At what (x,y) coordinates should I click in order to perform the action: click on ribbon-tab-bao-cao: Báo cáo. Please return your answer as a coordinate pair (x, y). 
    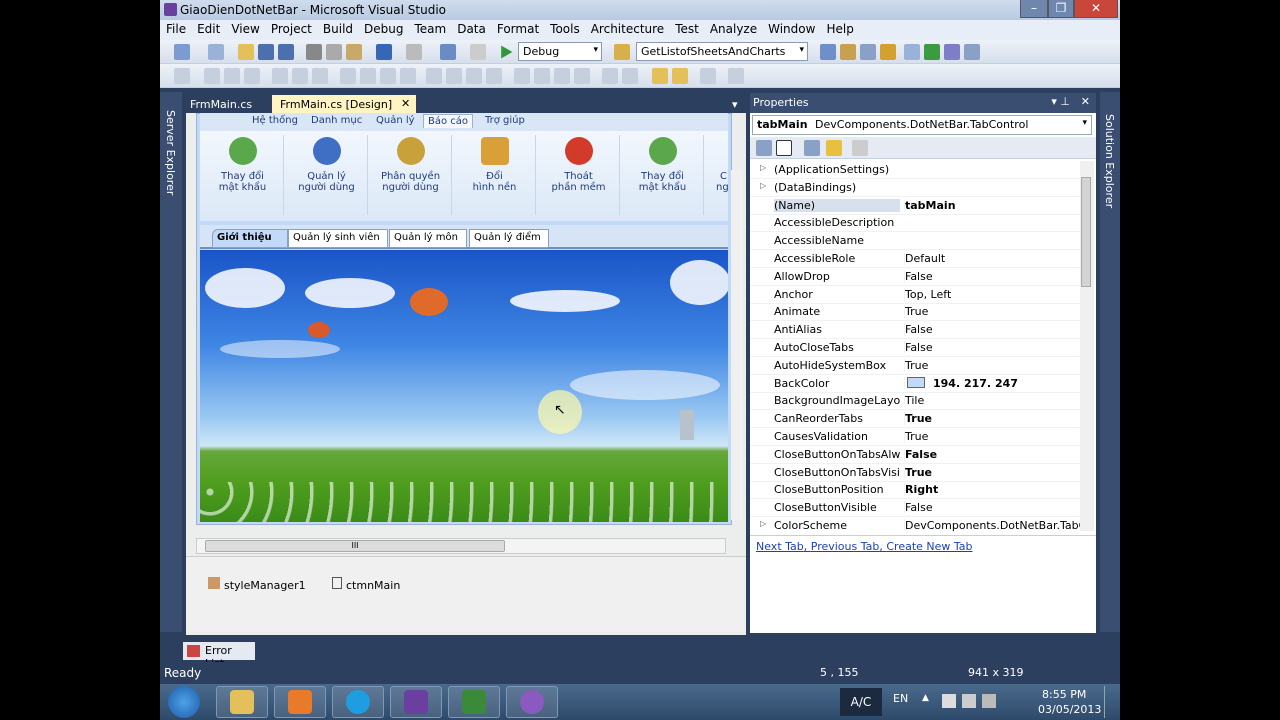
    Looking at the image, I should click on (448, 121).